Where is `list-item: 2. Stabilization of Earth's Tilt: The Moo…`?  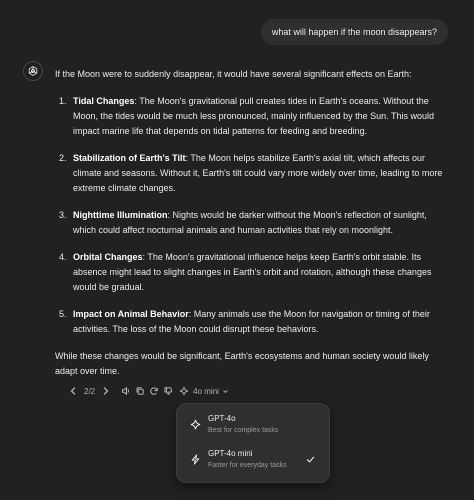
list-item: 2. Stabilization of Earth's Tilt: The Moo… is located at coordinates (253, 173).